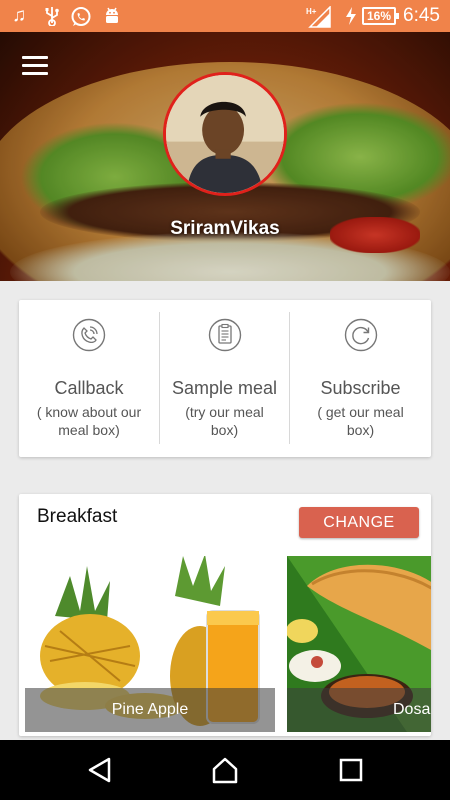  What do you see at coordinates (319, 19) in the screenshot?
I see `signal-hplus-icon: H+` at bounding box center [319, 19].